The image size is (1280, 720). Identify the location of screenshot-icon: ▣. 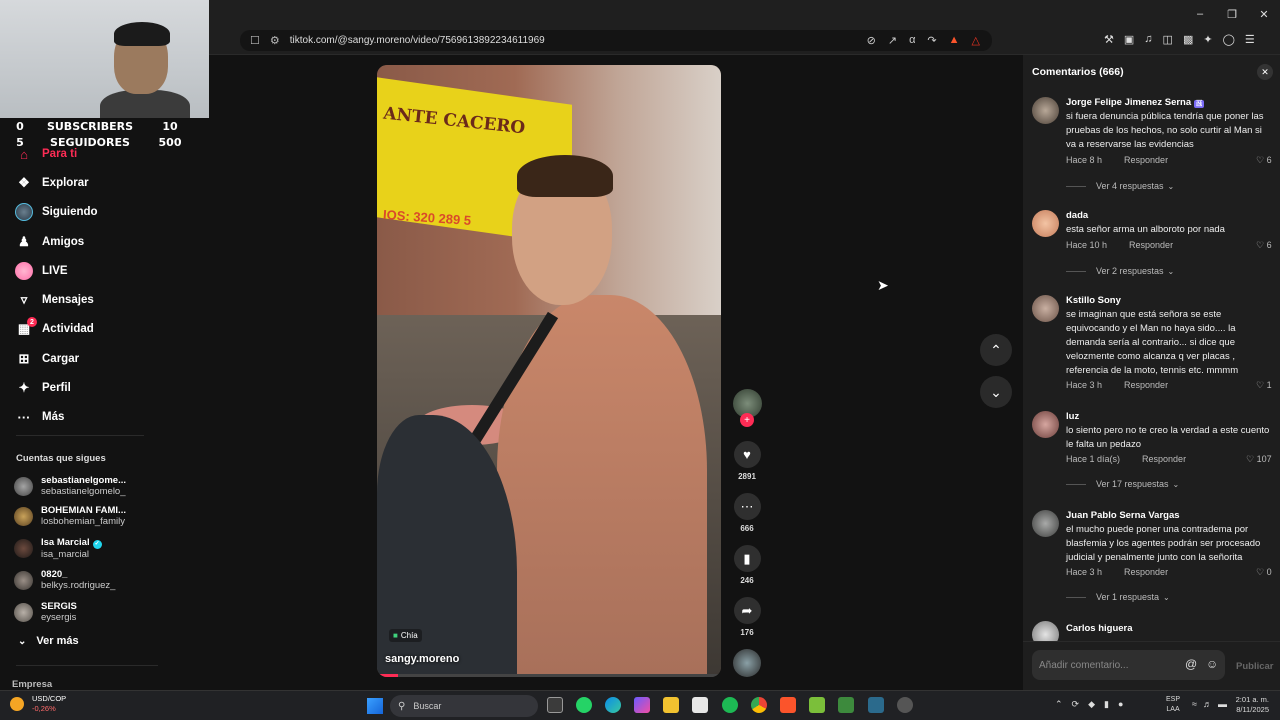
(1129, 39).